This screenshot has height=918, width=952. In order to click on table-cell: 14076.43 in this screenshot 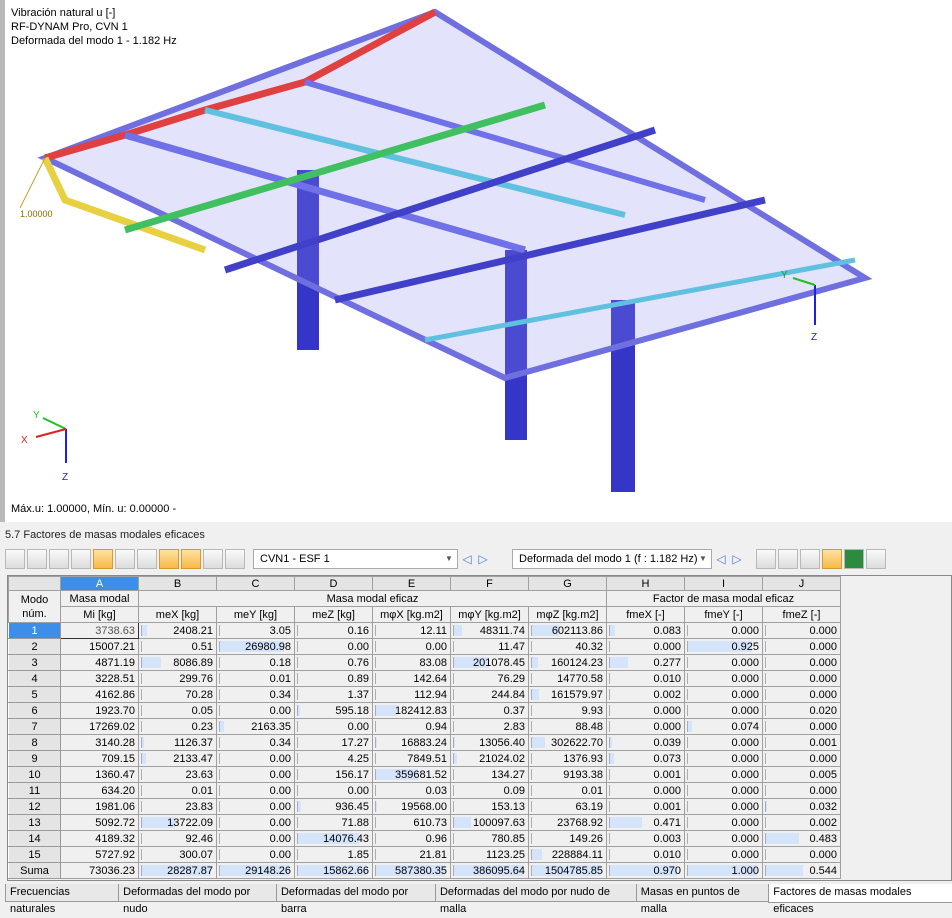, I will do `click(333, 838)`.